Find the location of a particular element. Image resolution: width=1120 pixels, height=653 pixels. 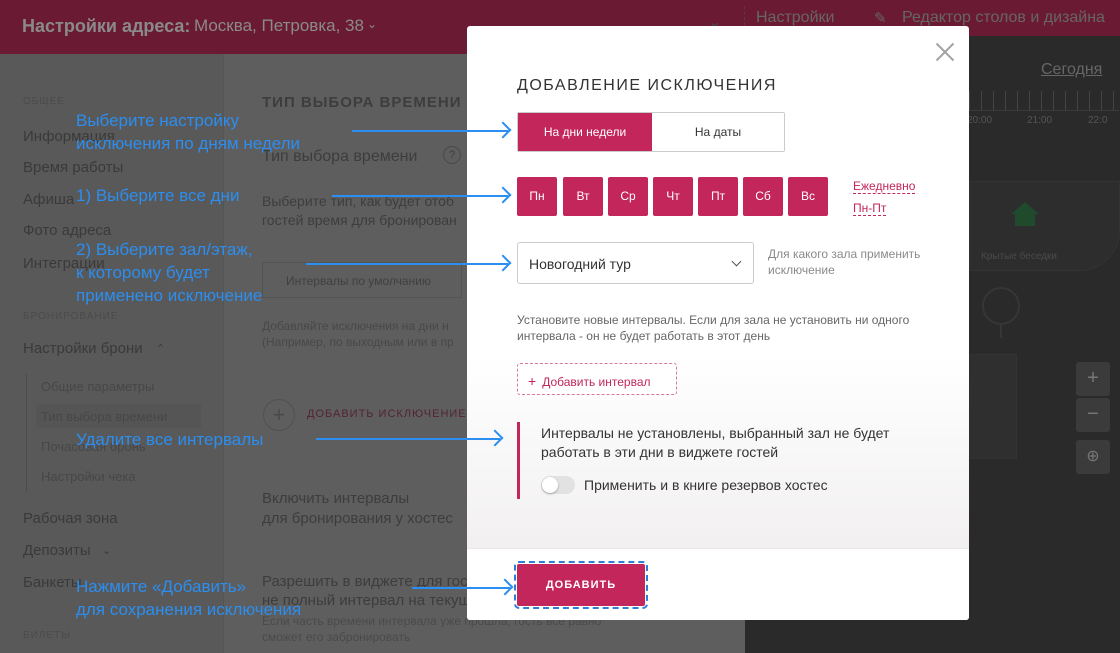

sidebar-subitem-time-type: Тип выбора времени is located at coordinates (104, 416).